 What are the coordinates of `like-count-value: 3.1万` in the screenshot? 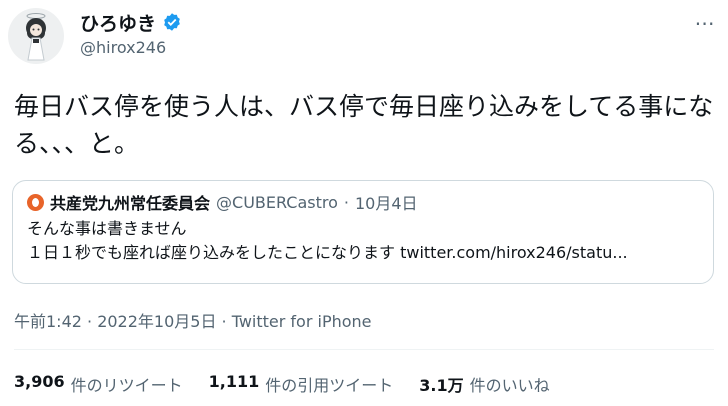 It's located at (441, 385).